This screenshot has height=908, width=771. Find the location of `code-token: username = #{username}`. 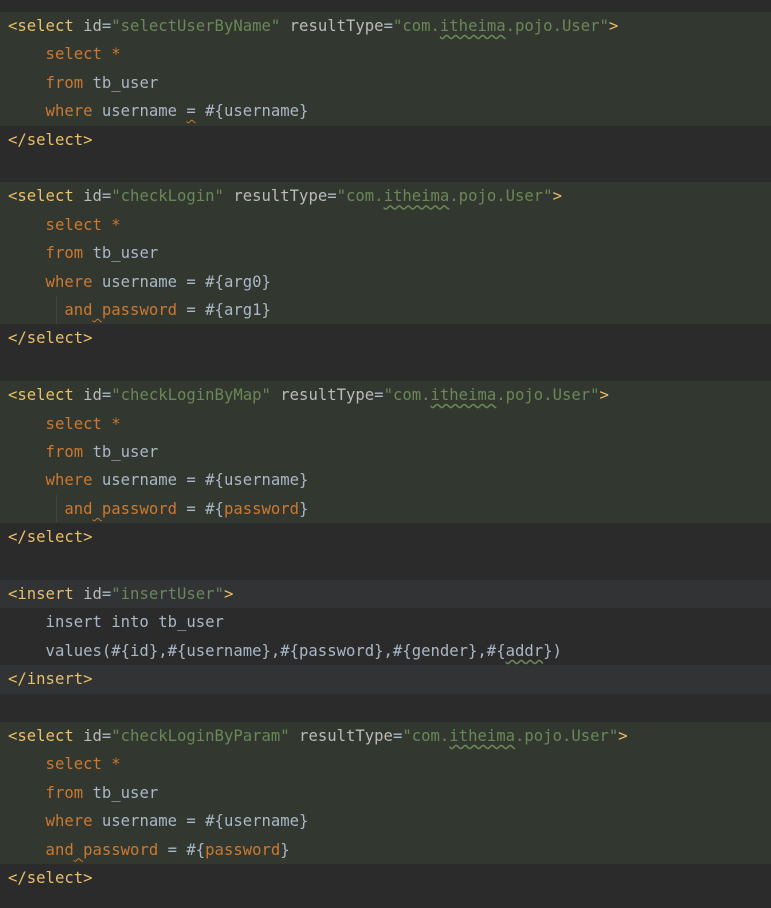

code-token: username = #{username} is located at coordinates (205, 821).